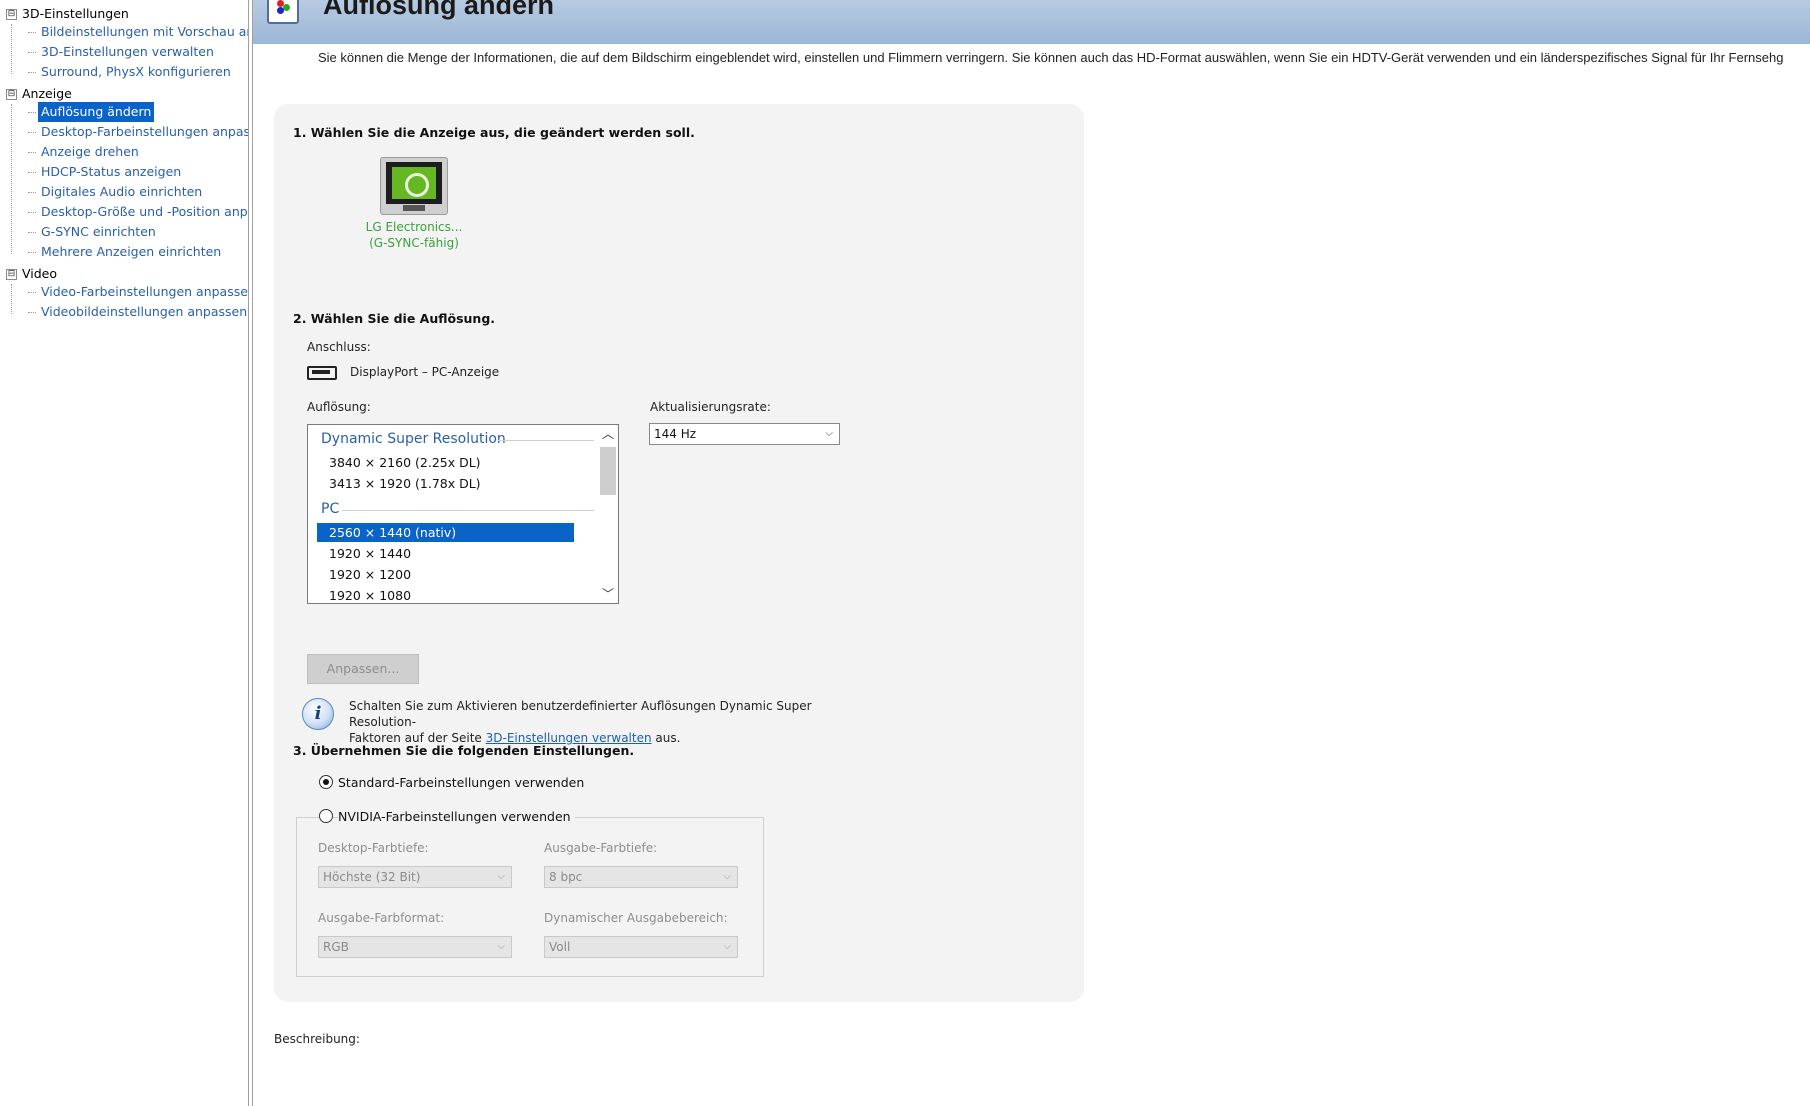 This screenshot has width=1810, height=1106. I want to click on chevron-up-icon: ︿, so click(608, 434).